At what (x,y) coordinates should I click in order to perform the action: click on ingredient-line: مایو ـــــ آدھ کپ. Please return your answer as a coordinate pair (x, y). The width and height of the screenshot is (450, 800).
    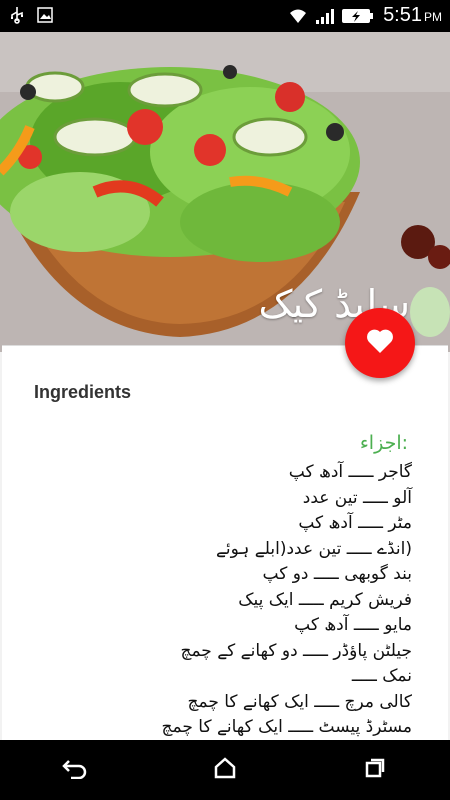
    Looking at the image, I should click on (353, 625).